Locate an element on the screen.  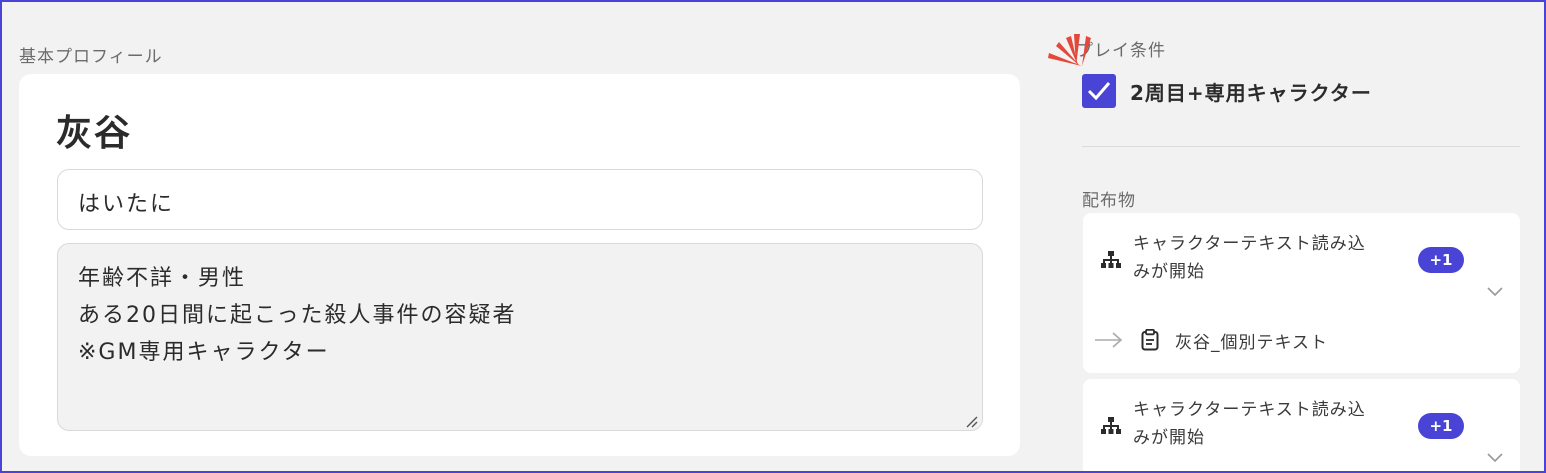
distribution-item: キャラクターテキスト読み込 みが開始 +1 is located at coordinates (1301, 426).